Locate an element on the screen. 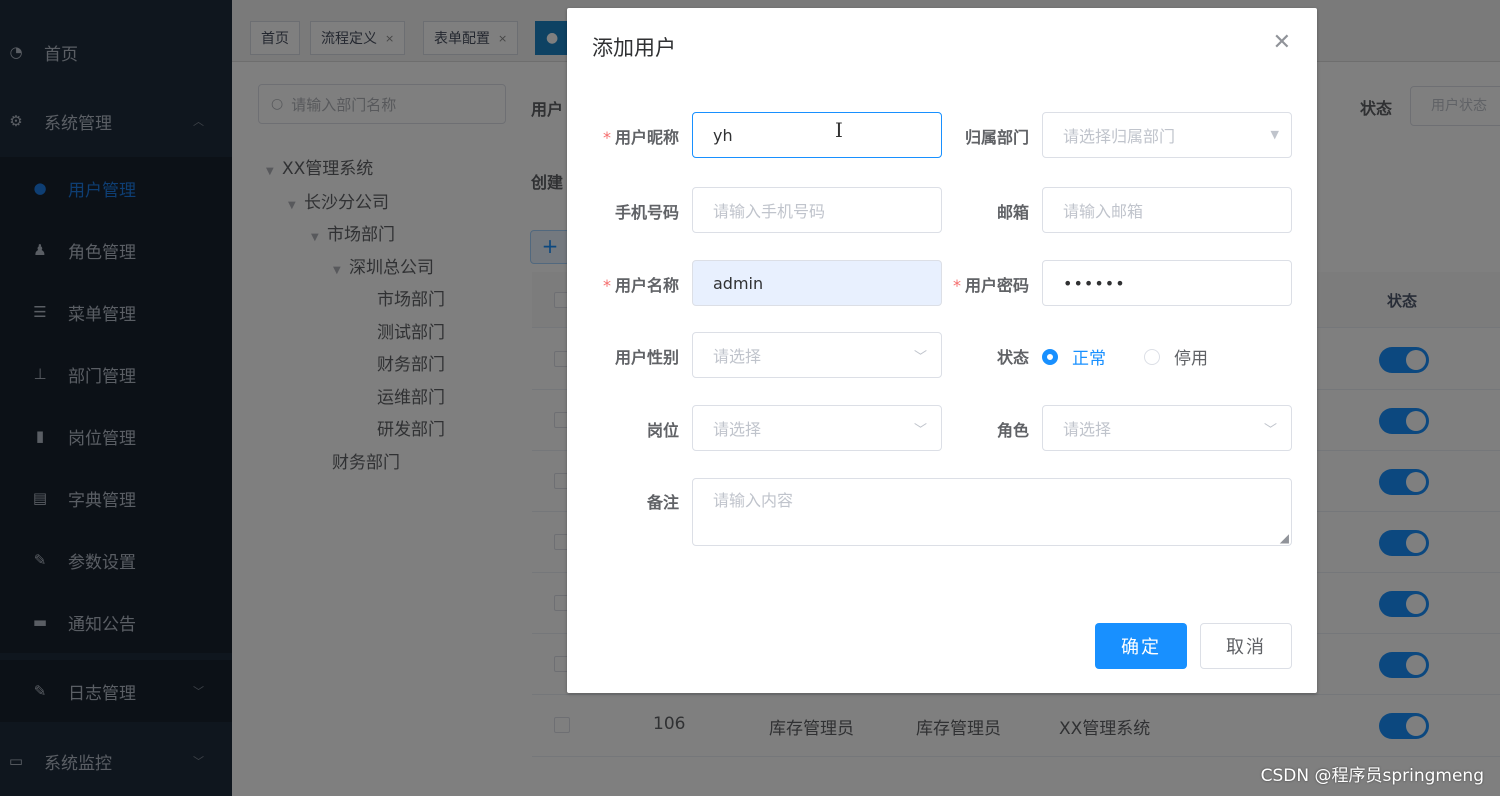  username-input: admin is located at coordinates (817, 283).